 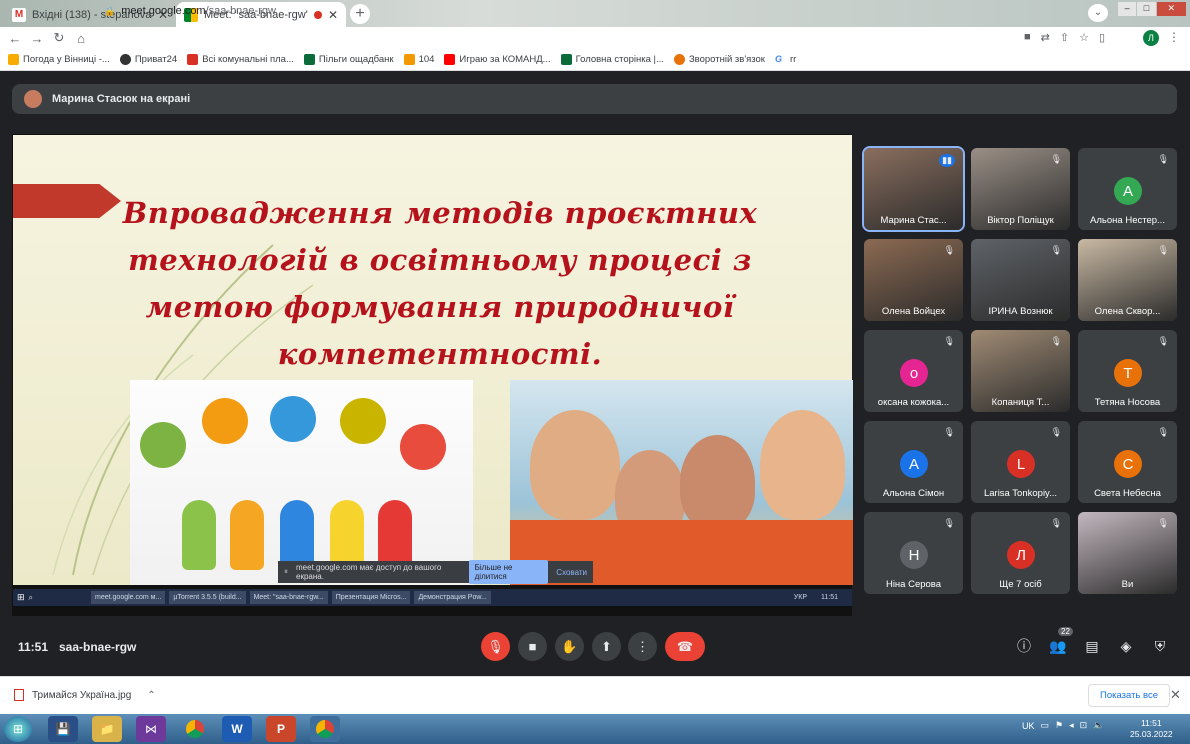 I want to click on leave-call-button: ☎, so click(x=685, y=646).